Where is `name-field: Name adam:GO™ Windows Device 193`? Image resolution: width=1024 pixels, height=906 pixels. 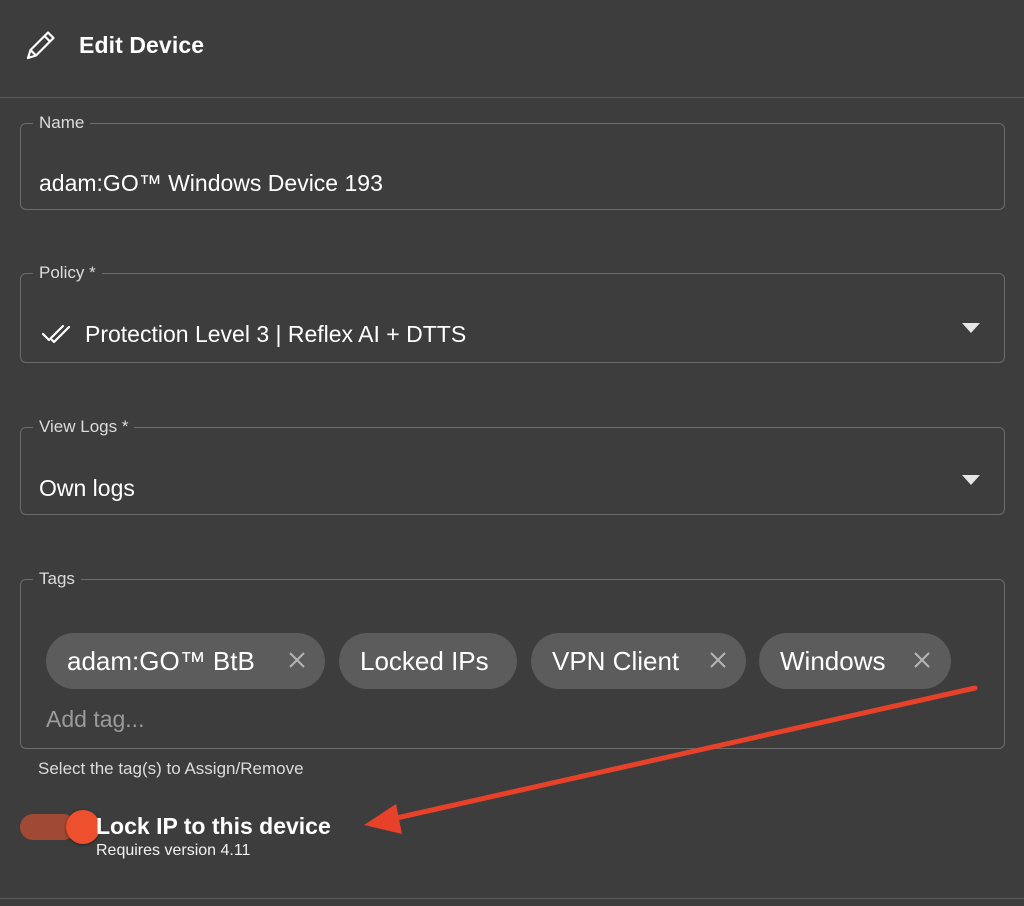 name-field: Name adam:GO™ Windows Device 193 is located at coordinates (512, 161).